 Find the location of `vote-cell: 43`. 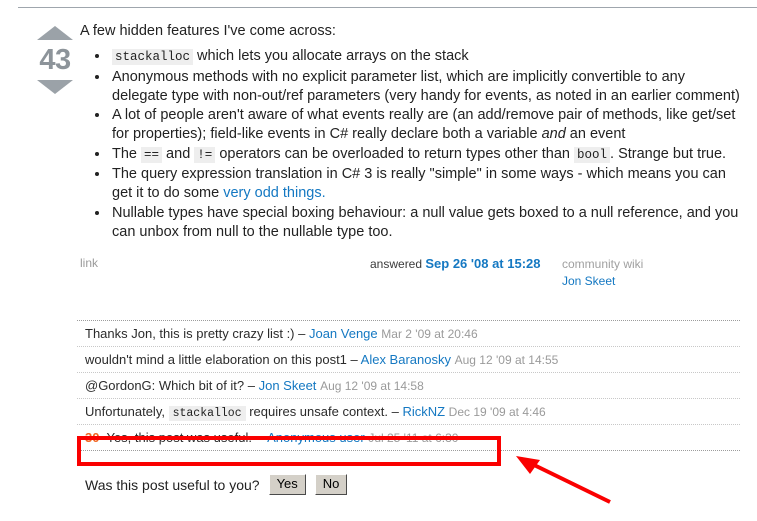

vote-cell: 43 is located at coordinates (55, 60).